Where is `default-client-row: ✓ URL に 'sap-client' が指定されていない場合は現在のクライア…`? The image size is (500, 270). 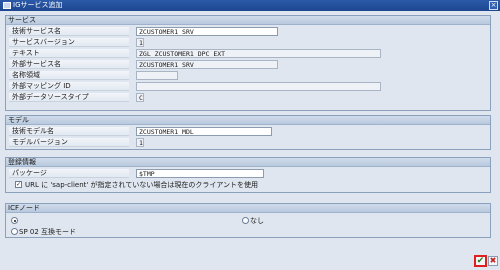
default-client-row: ✓ URL に 'sap-client' が指定されていない場合は現在のクライア… is located at coordinates (244, 184).